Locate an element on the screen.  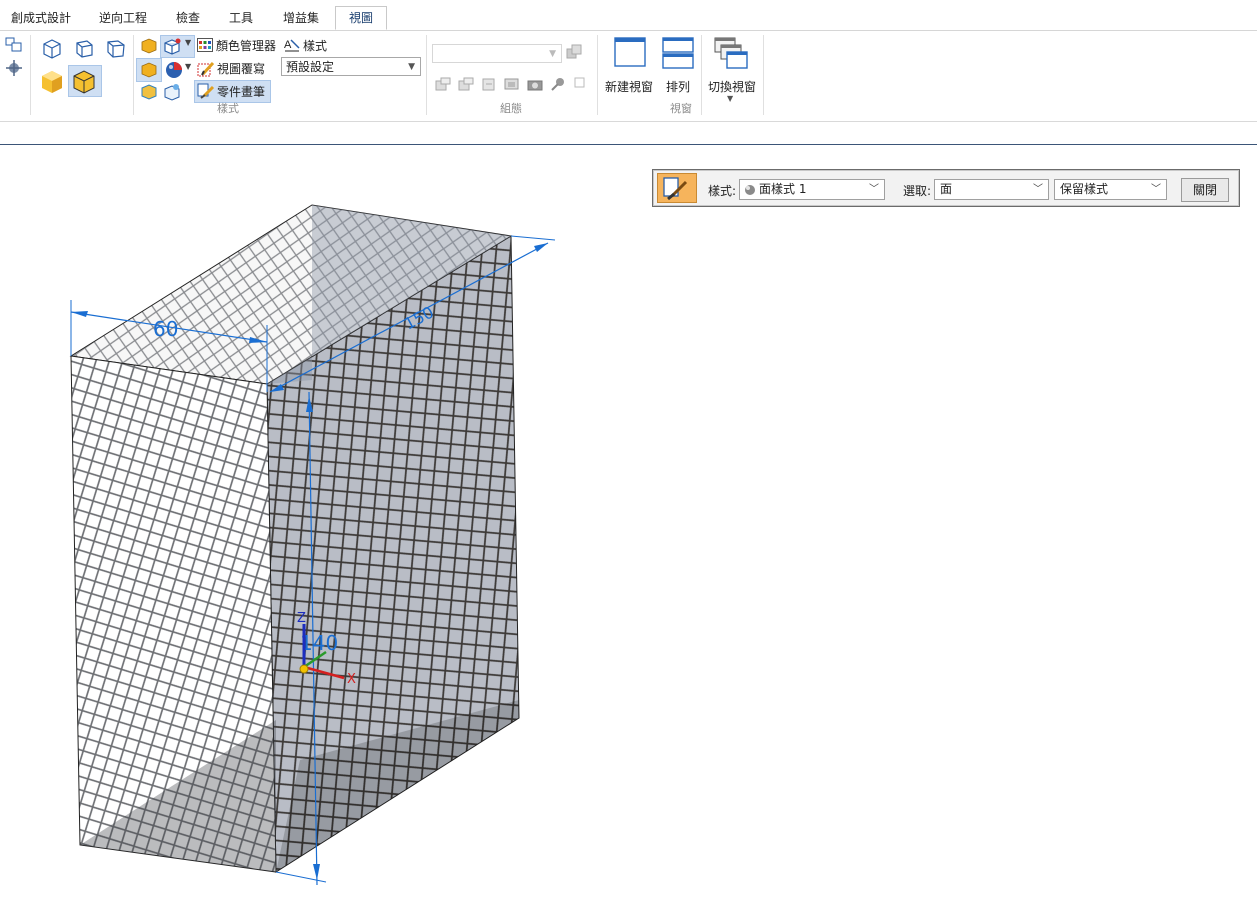
face-style-value: 面樣式 1 is located at coordinates (783, 189).